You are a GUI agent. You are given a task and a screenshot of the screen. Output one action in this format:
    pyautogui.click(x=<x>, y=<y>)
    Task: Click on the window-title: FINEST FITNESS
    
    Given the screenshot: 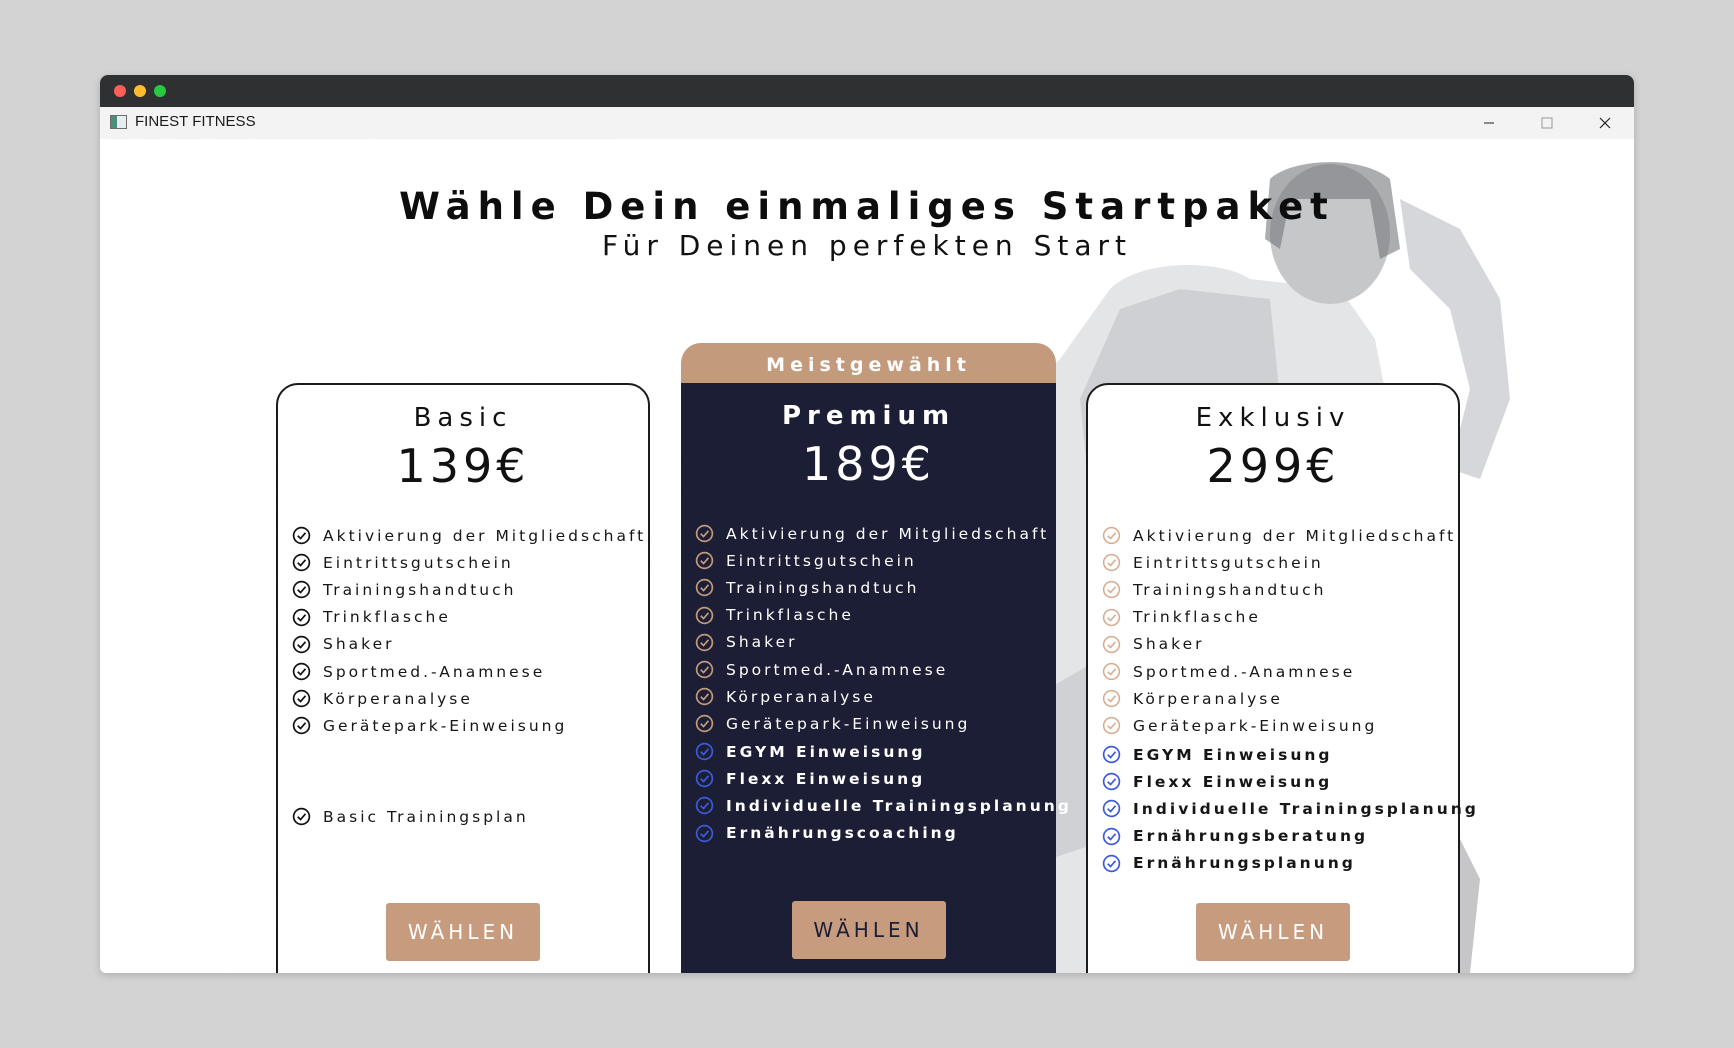 What is the action you would take?
    pyautogui.click(x=195, y=121)
    